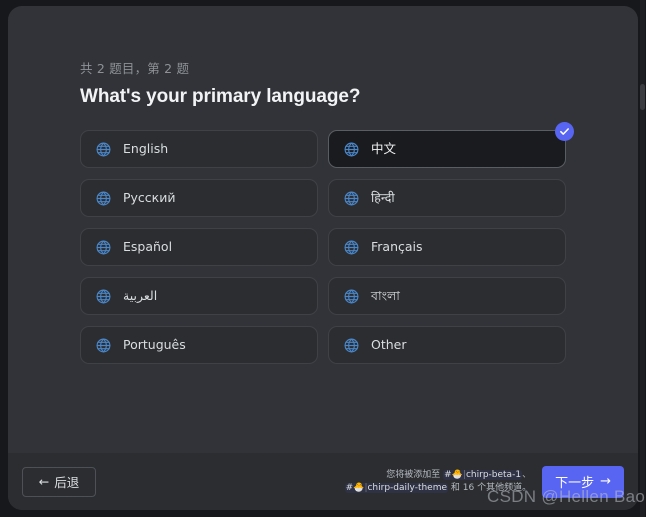 The height and width of the screenshot is (517, 646). Describe the element at coordinates (199, 345) in the screenshot. I see `language-option-9: Português` at that location.